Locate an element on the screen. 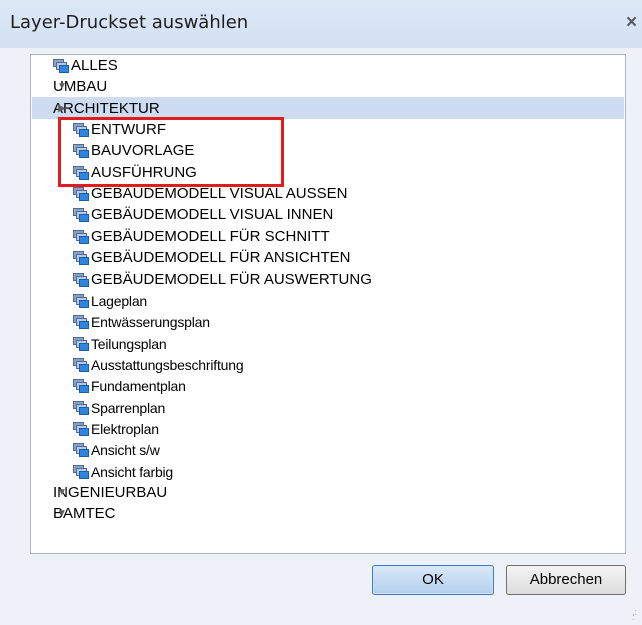  tree-item-label: GEBÄUDEMODELL FÜR ANSICHTEN is located at coordinates (221, 258).